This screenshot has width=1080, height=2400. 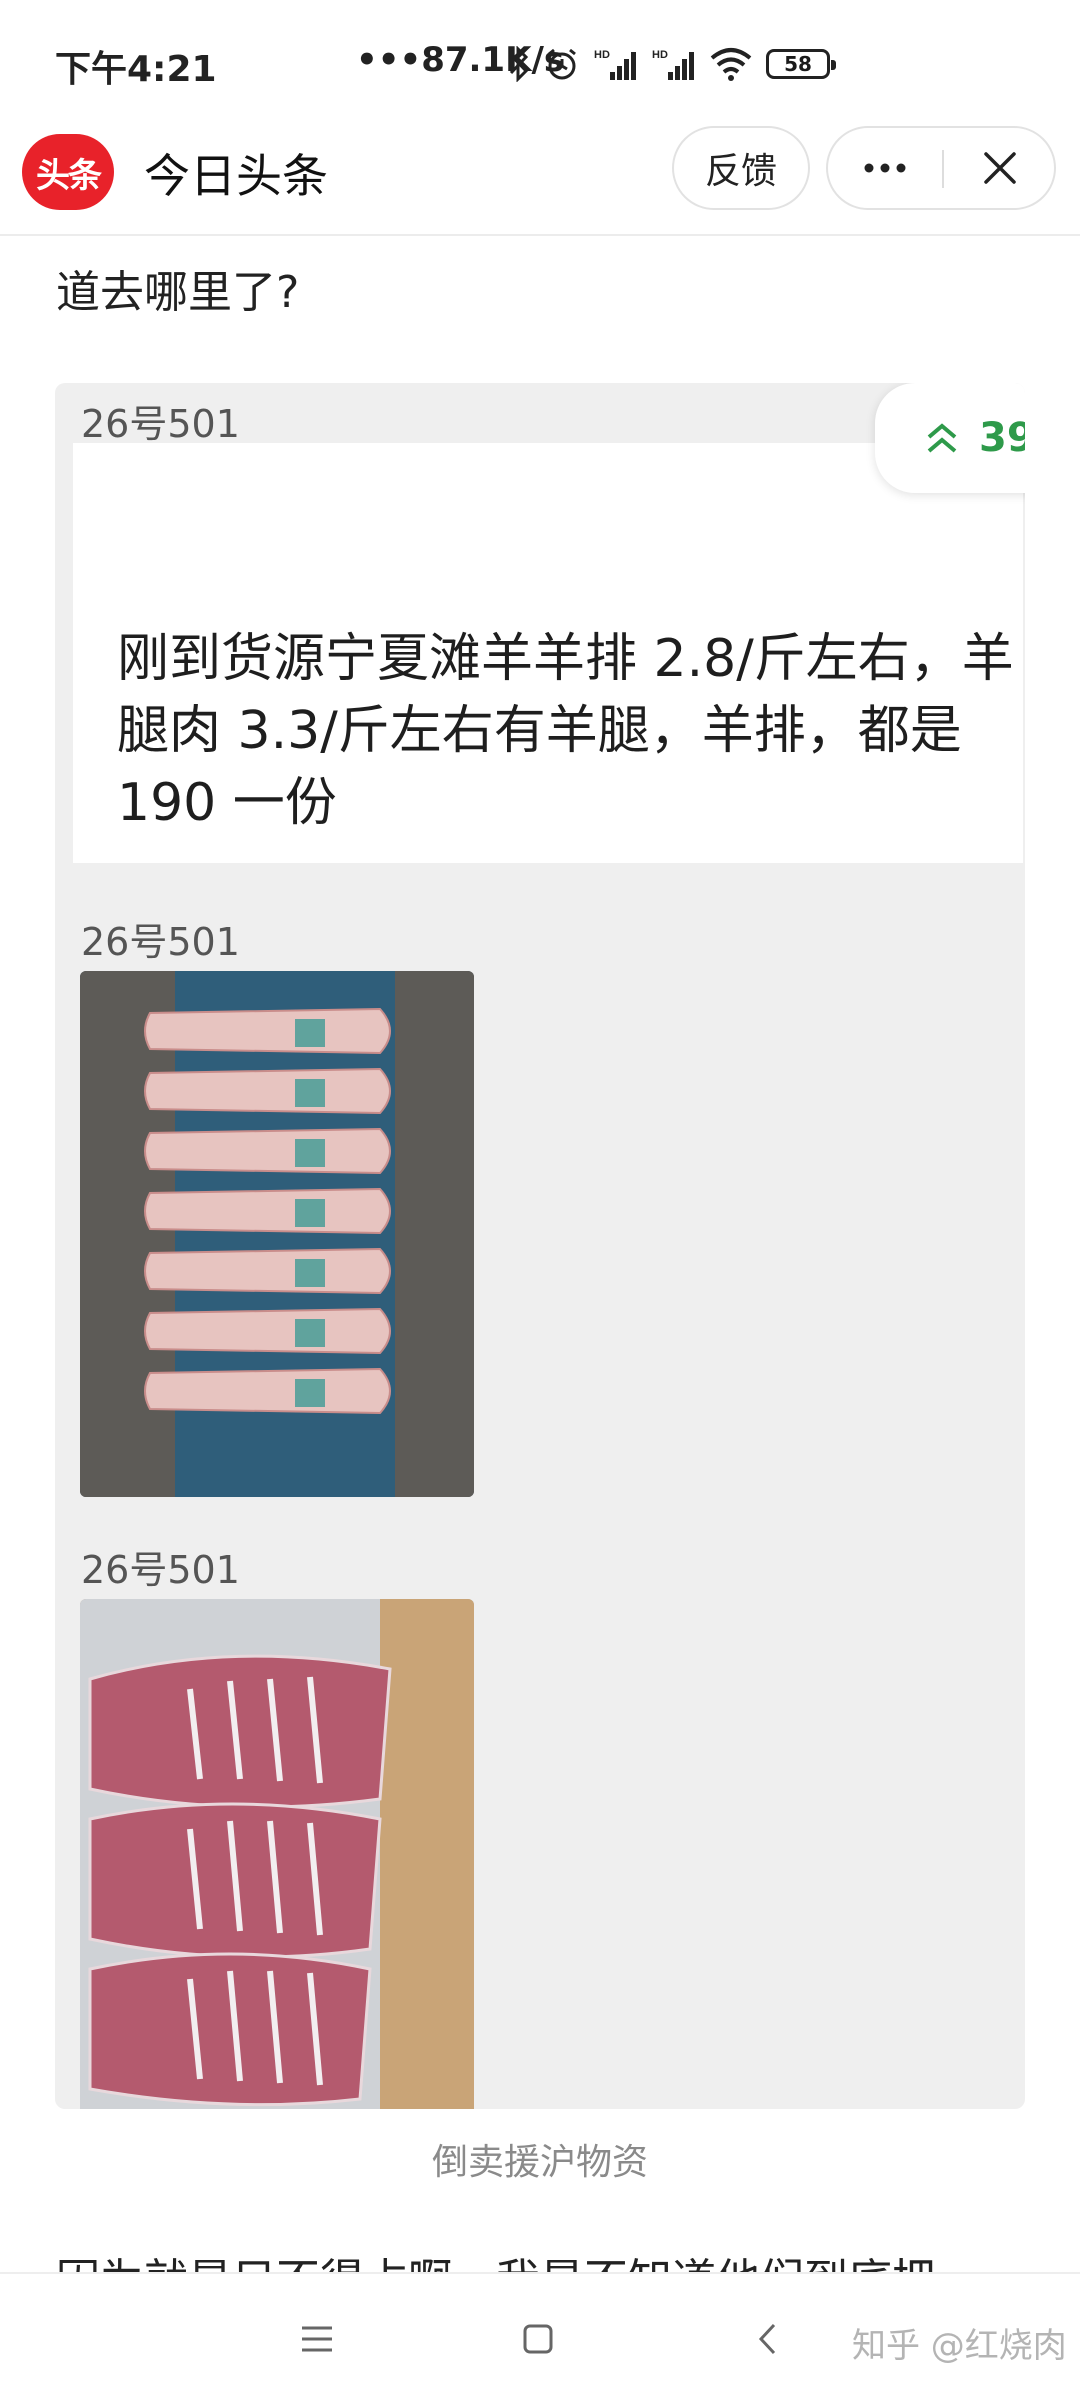 I want to click on close-icon, so click(x=1000, y=168).